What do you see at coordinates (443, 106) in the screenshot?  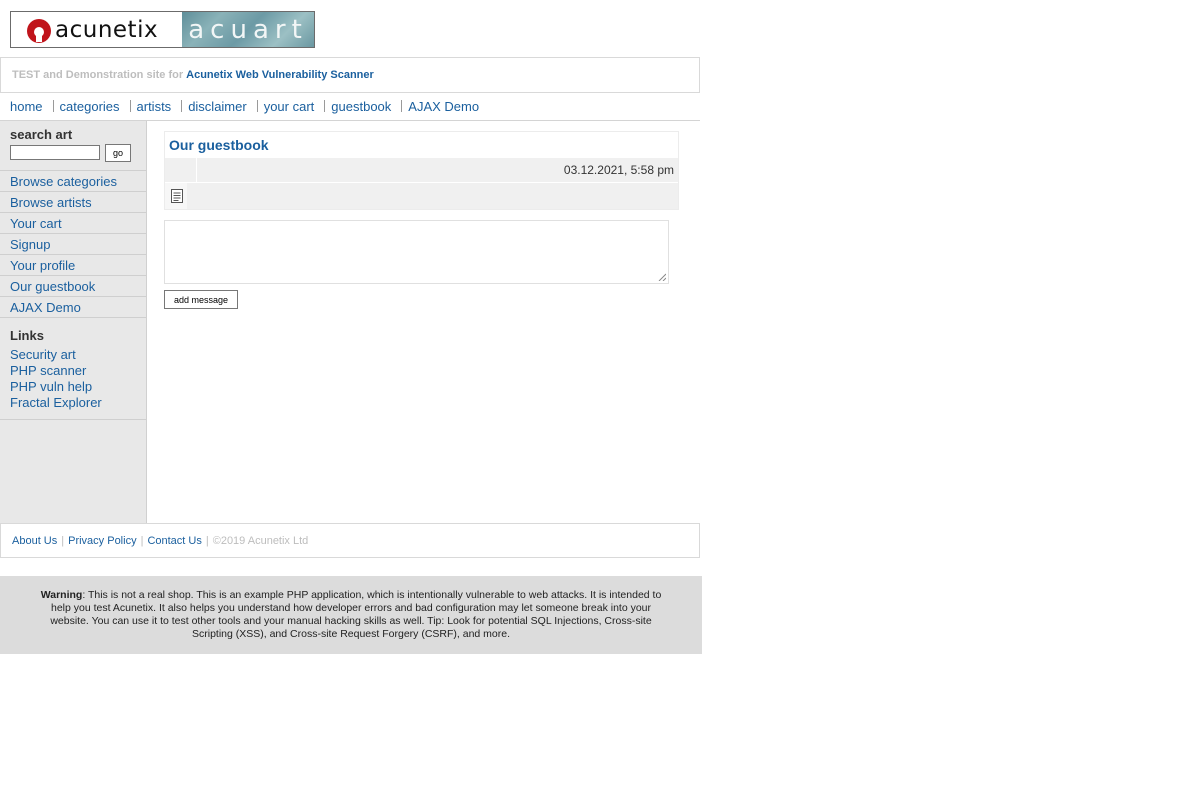 I see `nav-ajax-demo: AJAX Demo` at bounding box center [443, 106].